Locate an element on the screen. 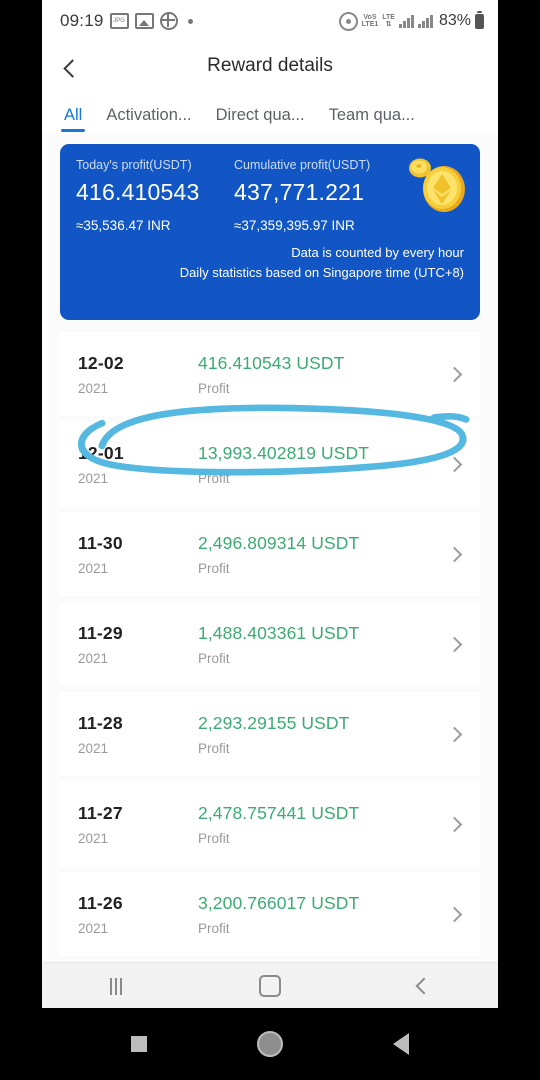  row-amount: 13,993.402819 USDT is located at coordinates (284, 452).